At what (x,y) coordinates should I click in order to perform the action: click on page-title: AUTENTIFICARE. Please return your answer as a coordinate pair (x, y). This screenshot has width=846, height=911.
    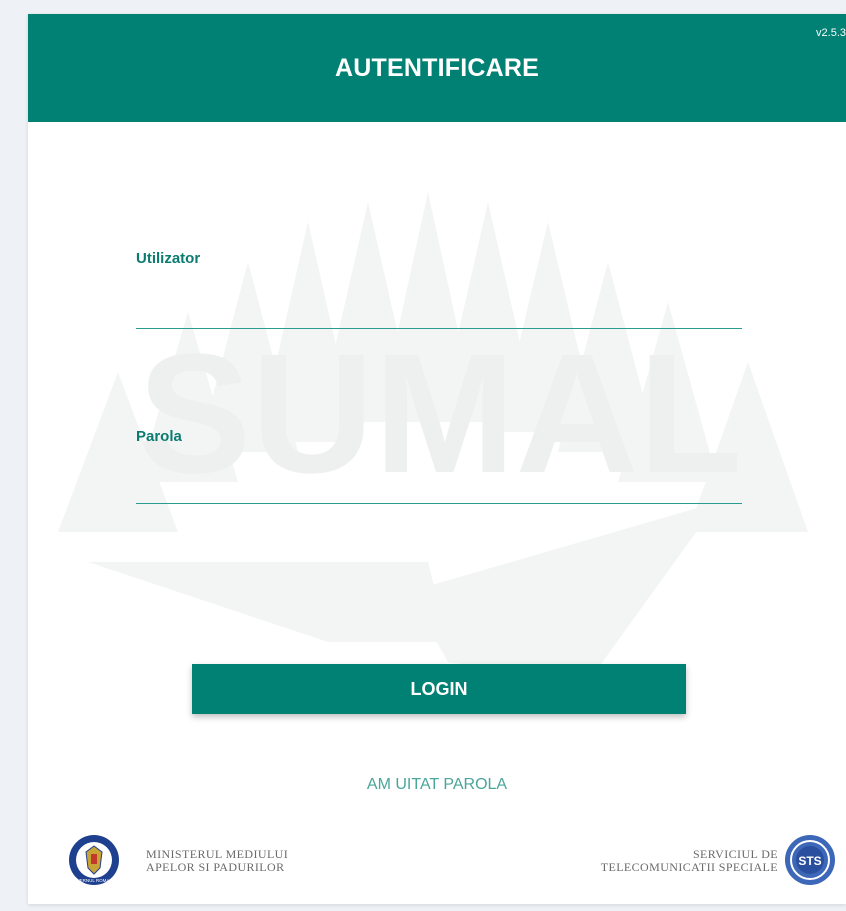
    Looking at the image, I should click on (437, 68).